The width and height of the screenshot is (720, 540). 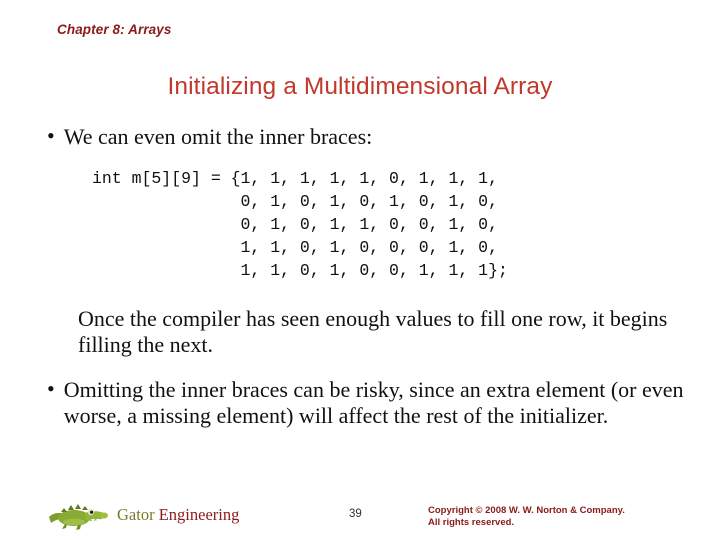 What do you see at coordinates (136, 514) in the screenshot?
I see `brand-label-gator: Gator` at bounding box center [136, 514].